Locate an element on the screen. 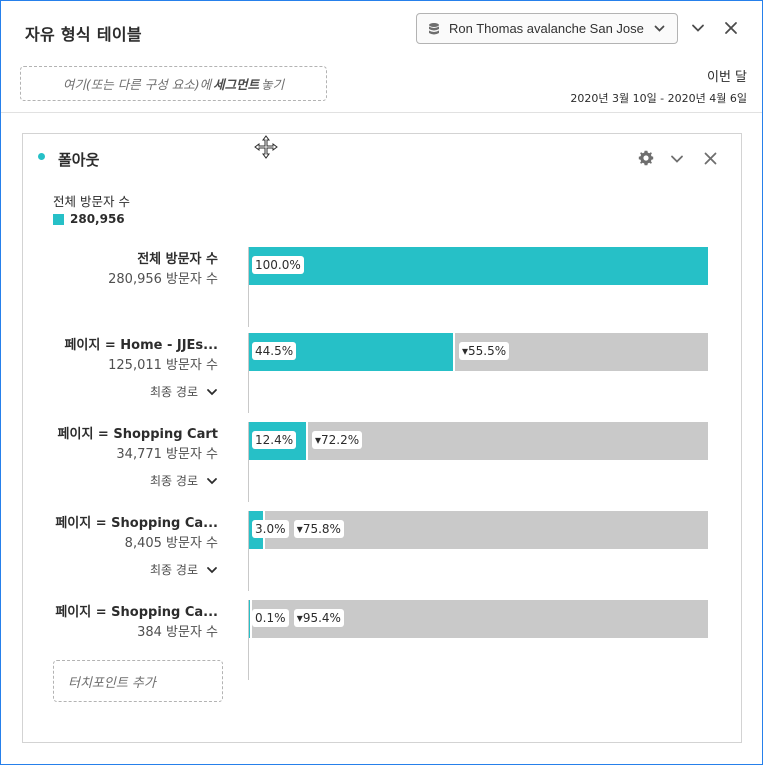 This screenshot has width=763, height=765. step-bar: 3.0% ▾75.8% is located at coordinates (478, 530).